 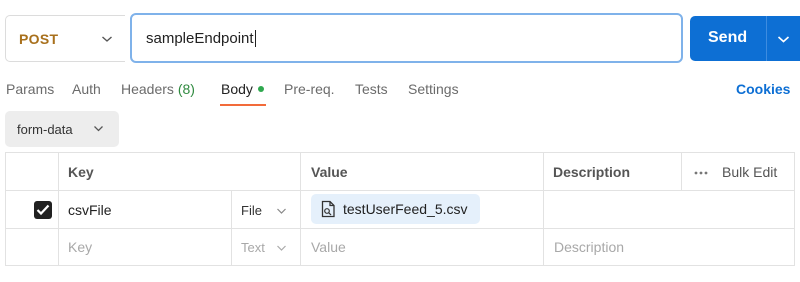 I want to click on tab-auth: Auth, so click(x=86, y=93).